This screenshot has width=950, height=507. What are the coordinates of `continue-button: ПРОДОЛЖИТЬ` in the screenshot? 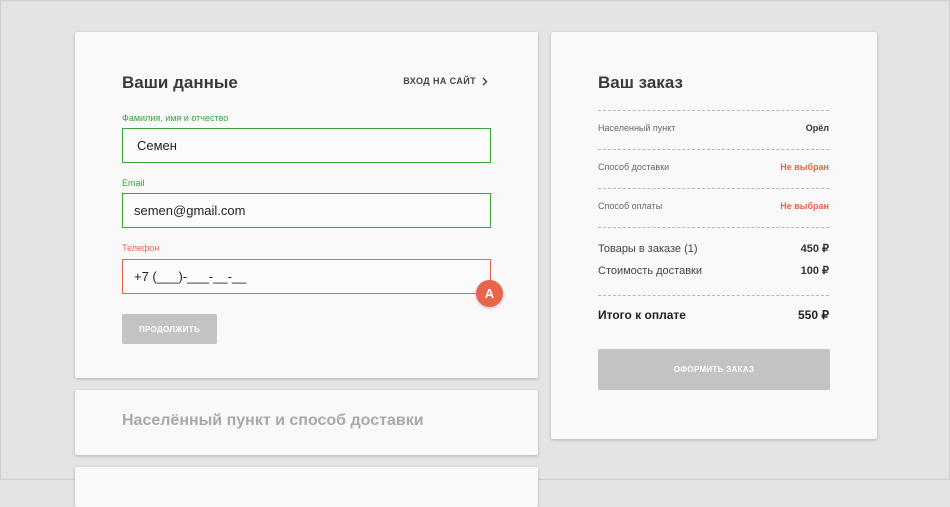 It's located at (169, 329).